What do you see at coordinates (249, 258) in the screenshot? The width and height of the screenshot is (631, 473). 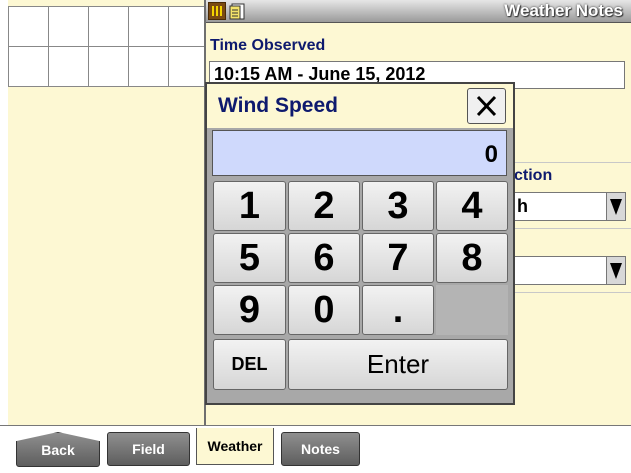 I see `key-5: 5` at bounding box center [249, 258].